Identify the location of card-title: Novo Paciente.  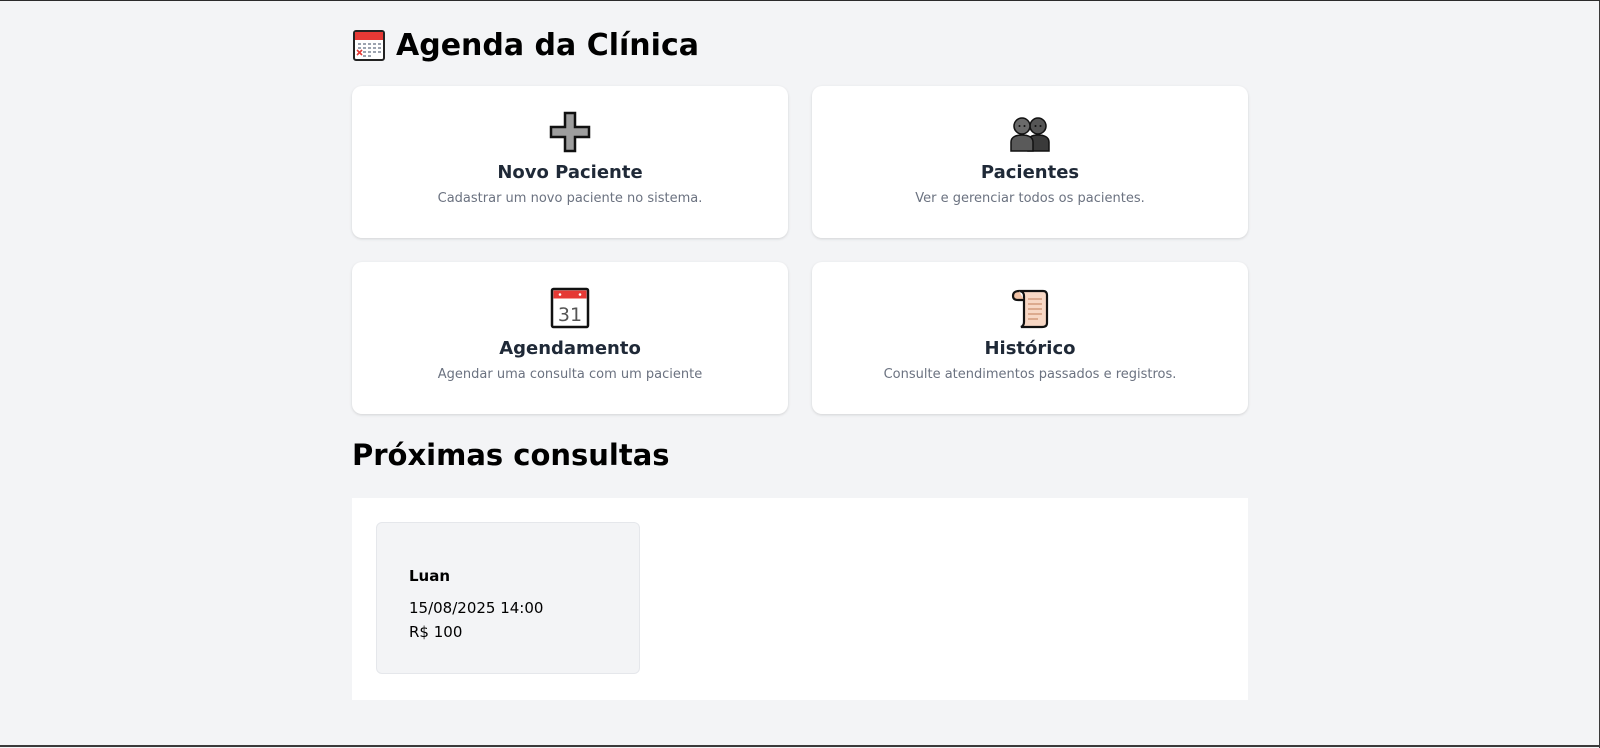
(570, 172).